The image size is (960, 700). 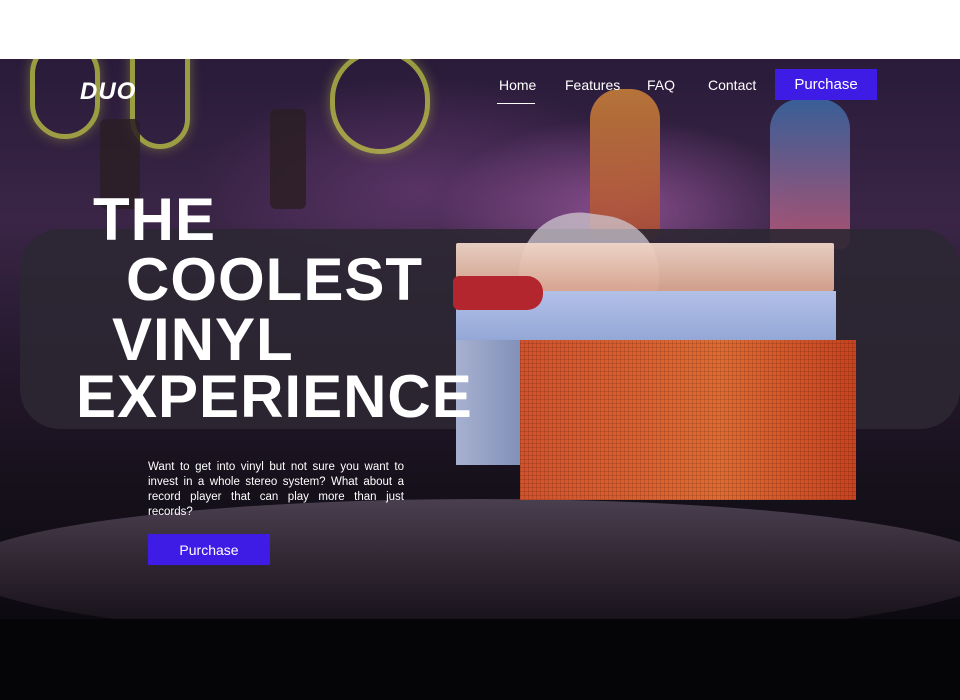 What do you see at coordinates (108, 92) in the screenshot?
I see `brand-logo: DUO` at bounding box center [108, 92].